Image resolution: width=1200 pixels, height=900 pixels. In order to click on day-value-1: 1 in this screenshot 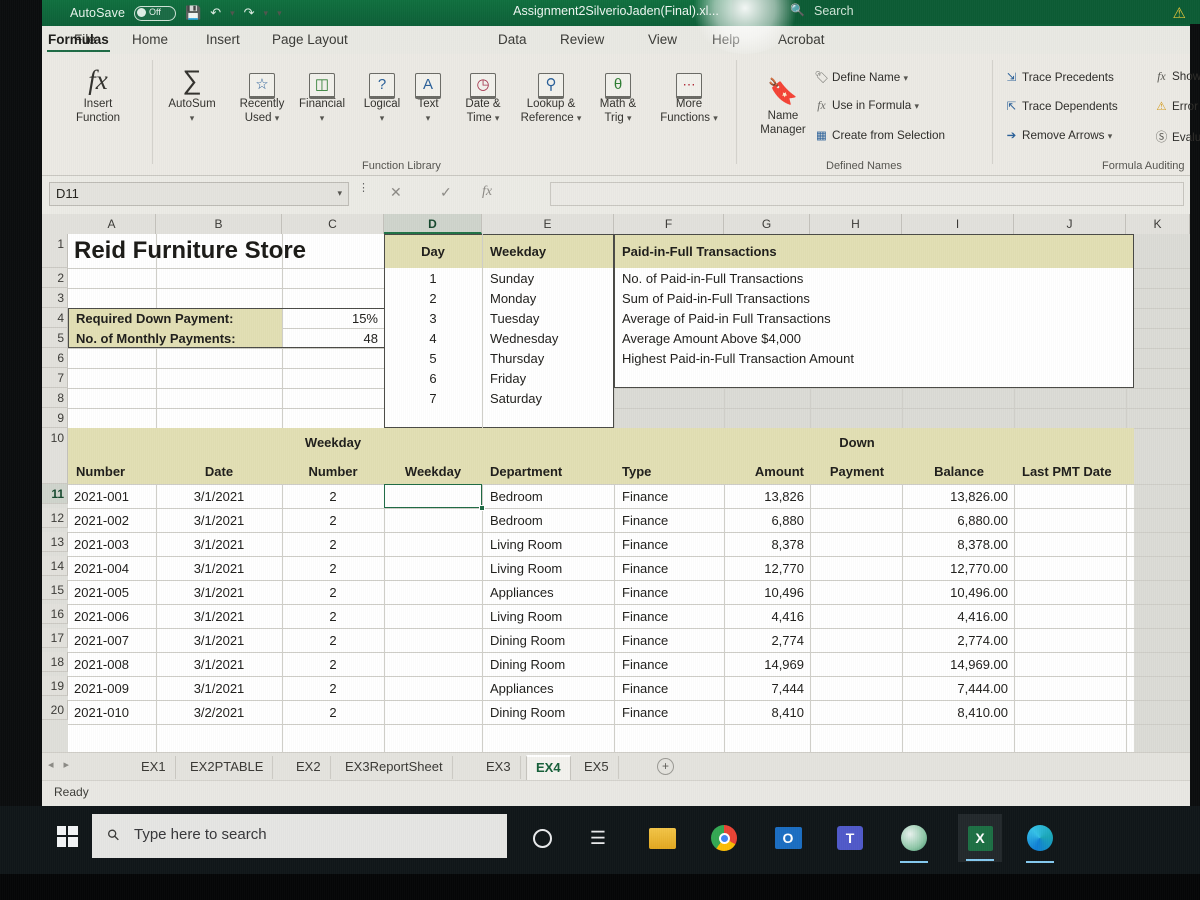, I will do `click(433, 278)`.